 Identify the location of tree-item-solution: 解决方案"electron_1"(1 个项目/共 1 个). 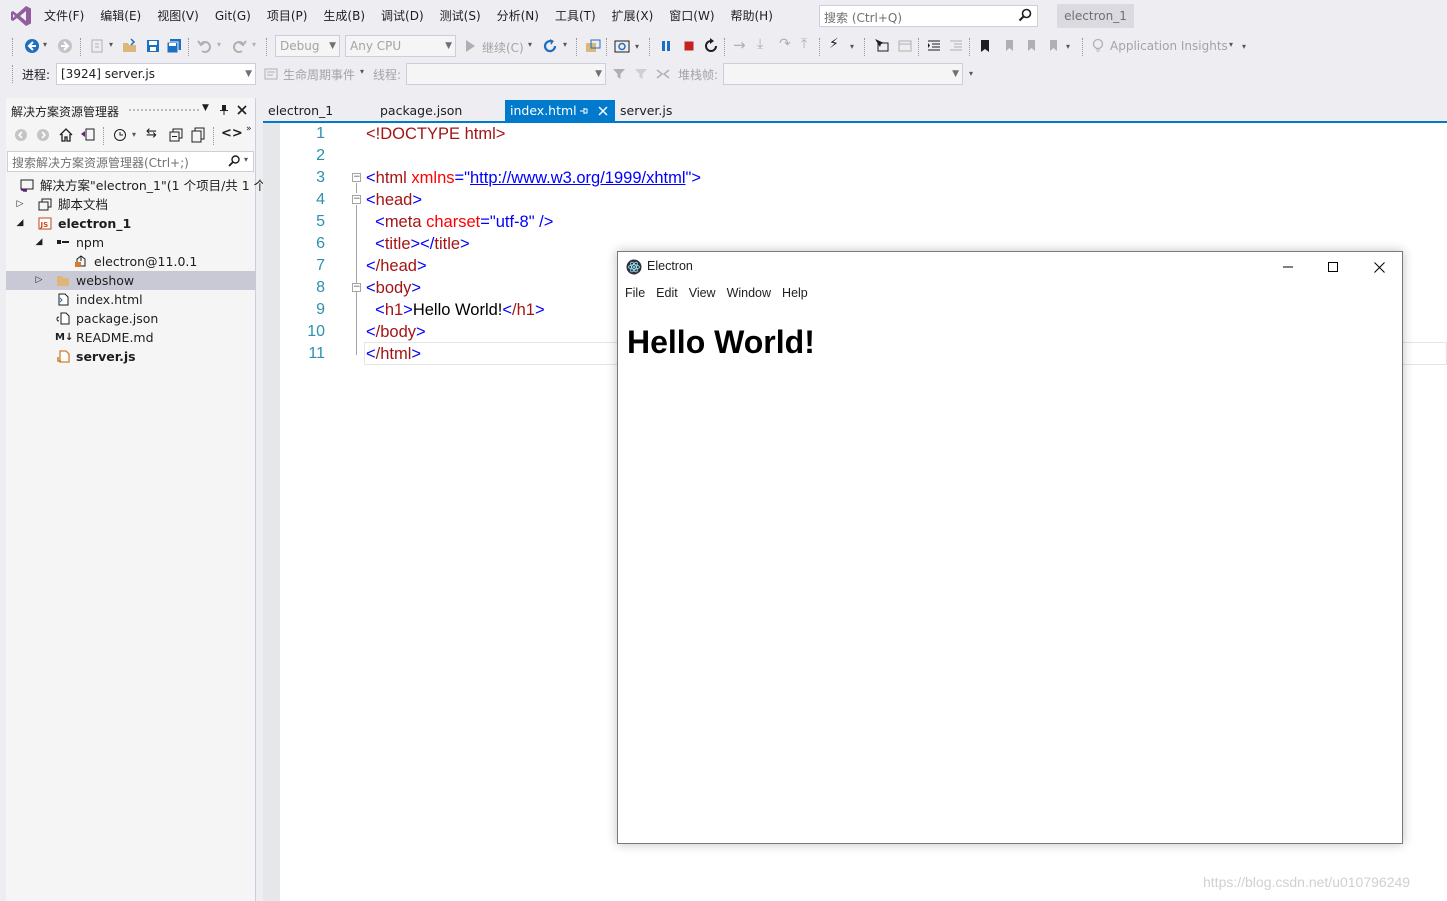
(138, 185).